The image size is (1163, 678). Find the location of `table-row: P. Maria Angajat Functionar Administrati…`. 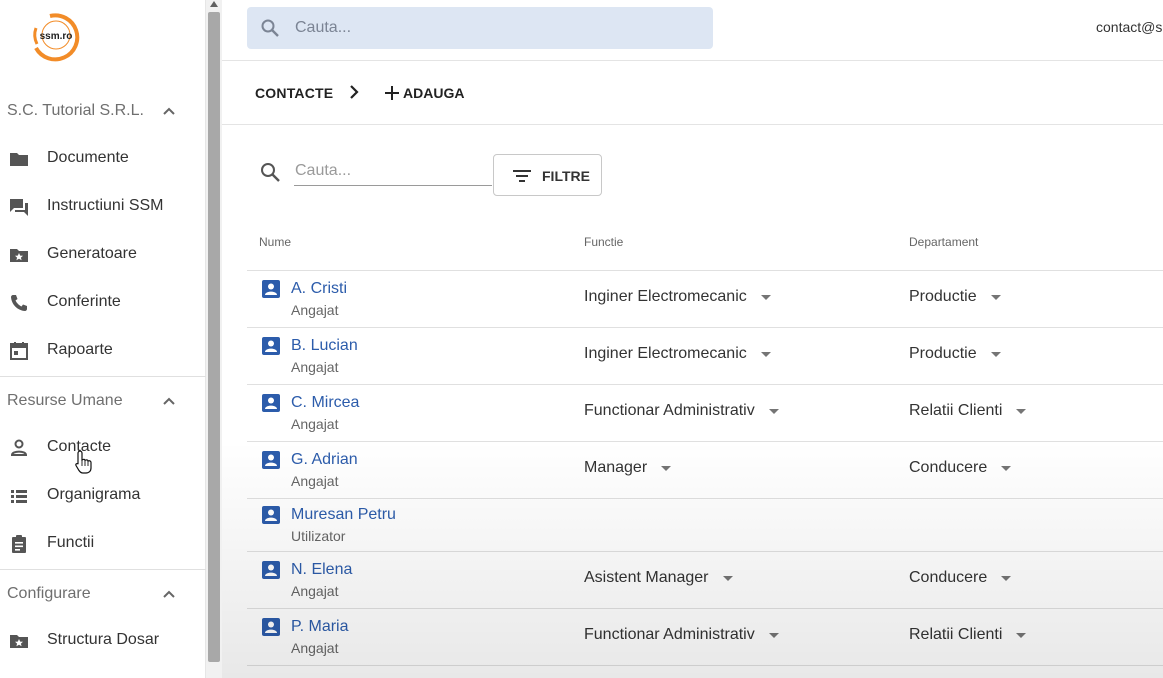

table-row: P. Maria Angajat Functionar Administrati… is located at coordinates (705, 637).